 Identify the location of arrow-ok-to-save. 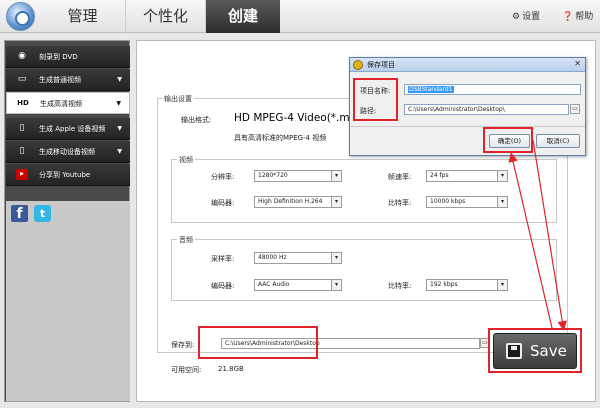
(549, 235).